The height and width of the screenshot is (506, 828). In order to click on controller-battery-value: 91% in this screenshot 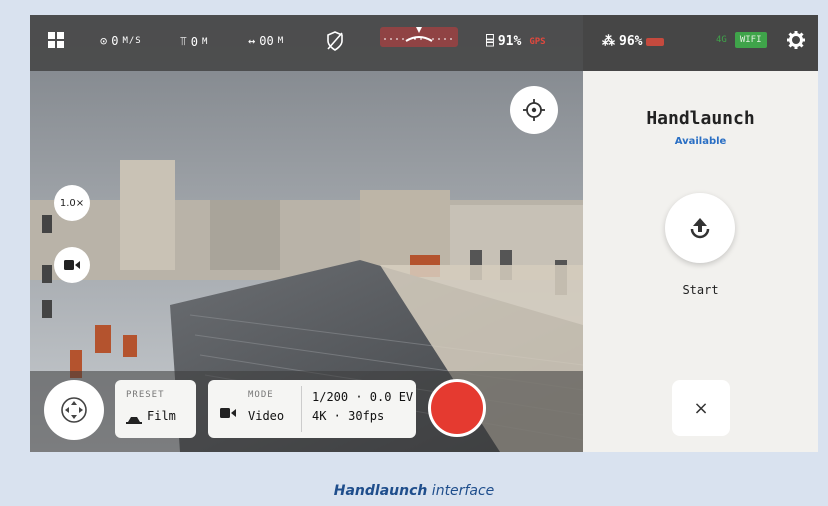, I will do `click(509, 41)`.